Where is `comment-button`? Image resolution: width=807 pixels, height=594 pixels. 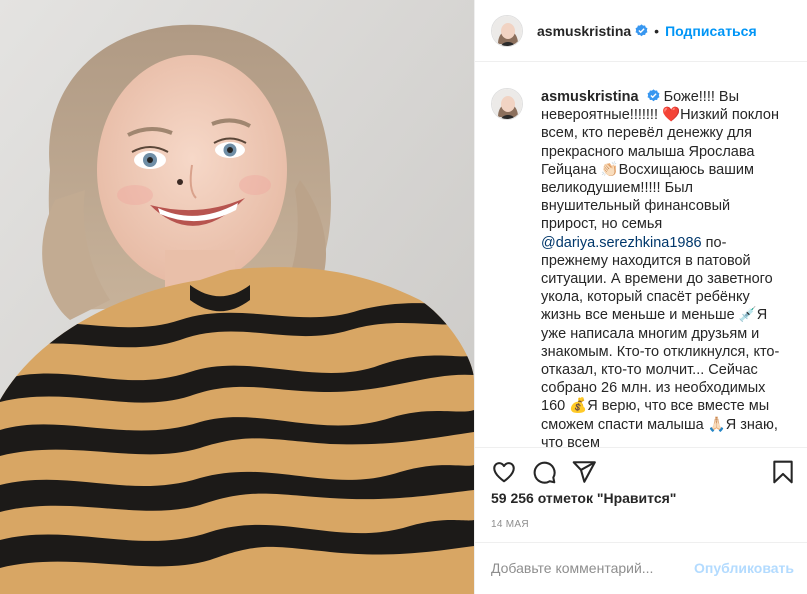
comment-button is located at coordinates (544, 472).